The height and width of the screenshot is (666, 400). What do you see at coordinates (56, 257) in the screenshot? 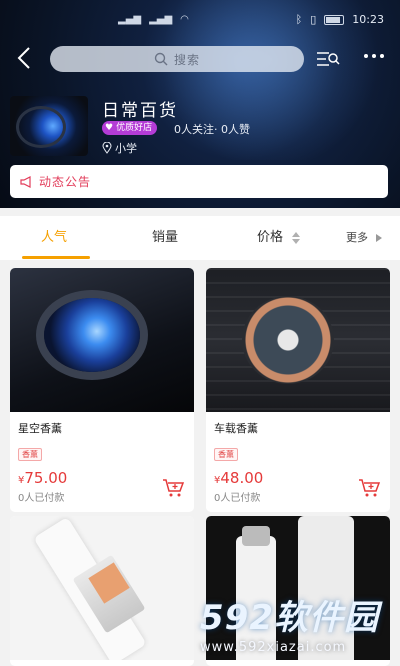
I see `active-tab-indicator` at bounding box center [56, 257].